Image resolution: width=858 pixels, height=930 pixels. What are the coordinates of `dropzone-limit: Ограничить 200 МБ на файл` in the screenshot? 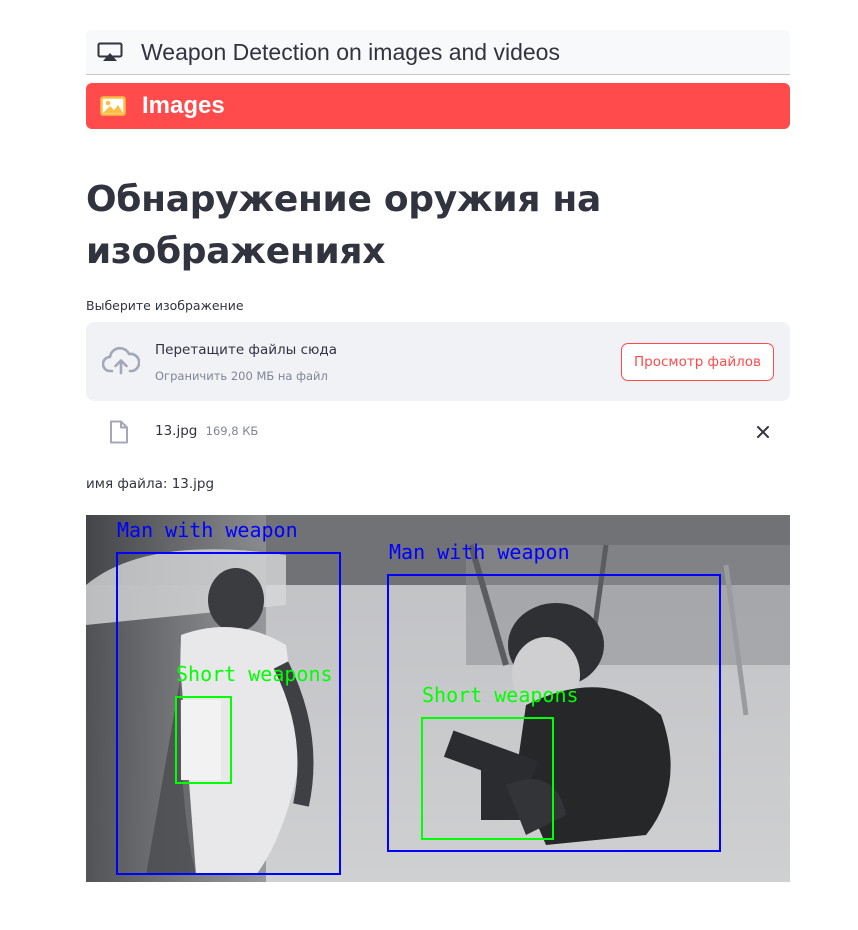 It's located at (241, 376).